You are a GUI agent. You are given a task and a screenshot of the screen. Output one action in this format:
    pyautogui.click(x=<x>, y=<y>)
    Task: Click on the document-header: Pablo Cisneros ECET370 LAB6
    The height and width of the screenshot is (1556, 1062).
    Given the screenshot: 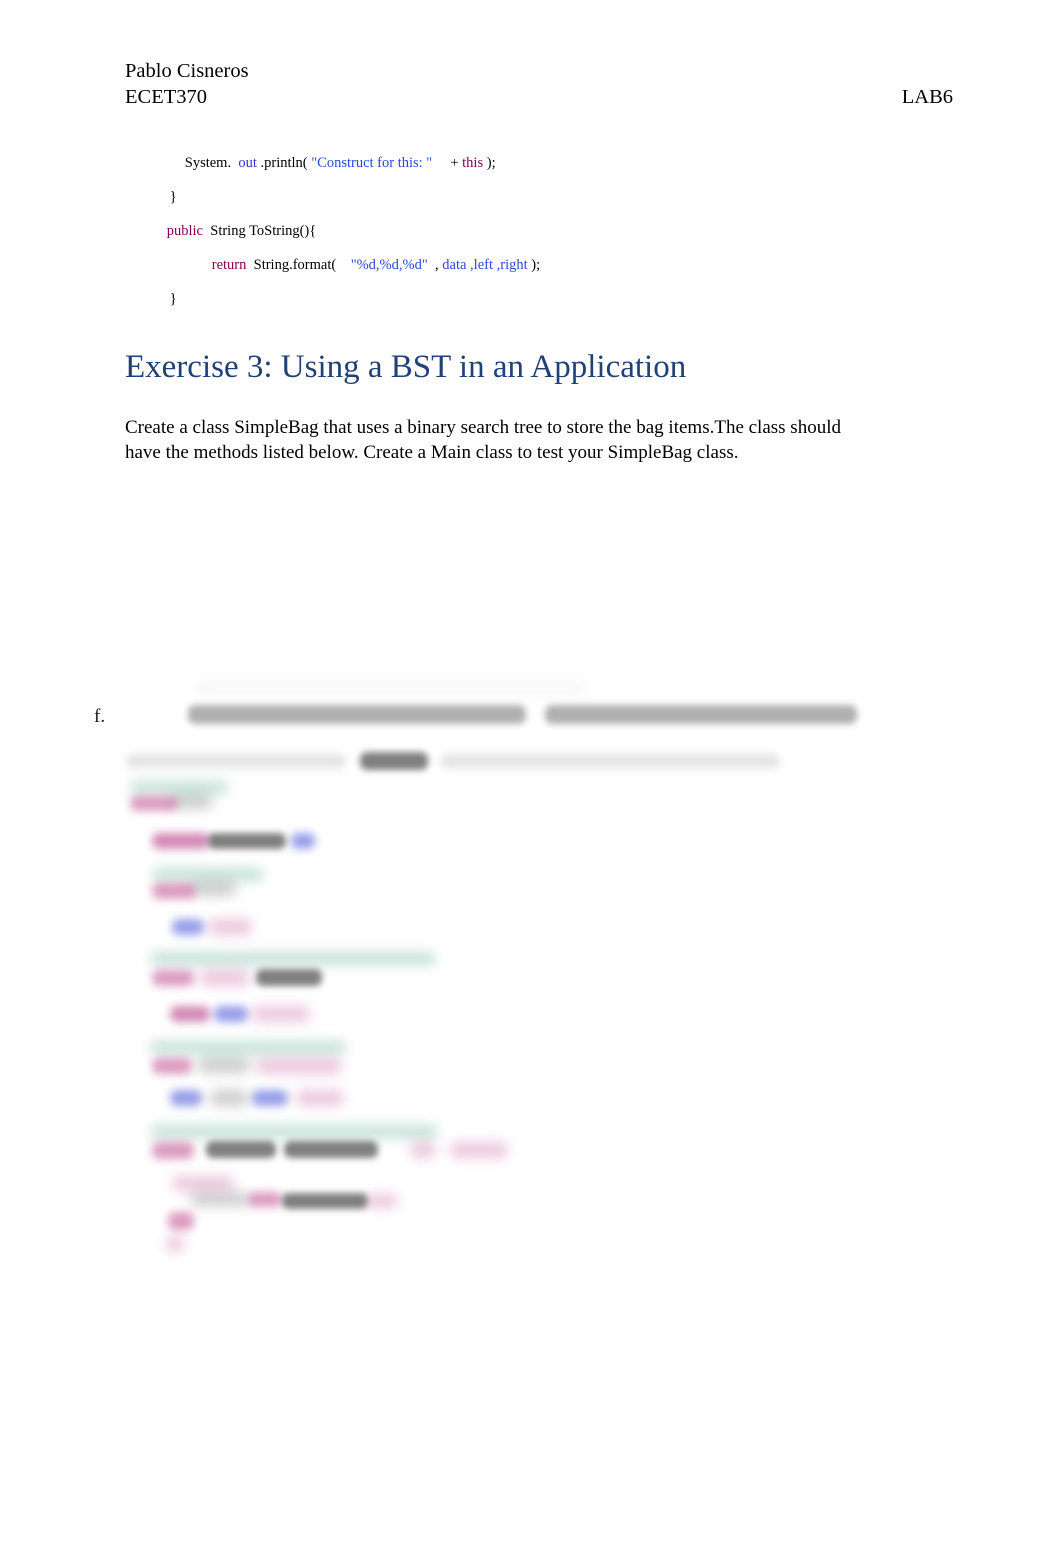 What is the action you would take?
    pyautogui.click(x=539, y=84)
    